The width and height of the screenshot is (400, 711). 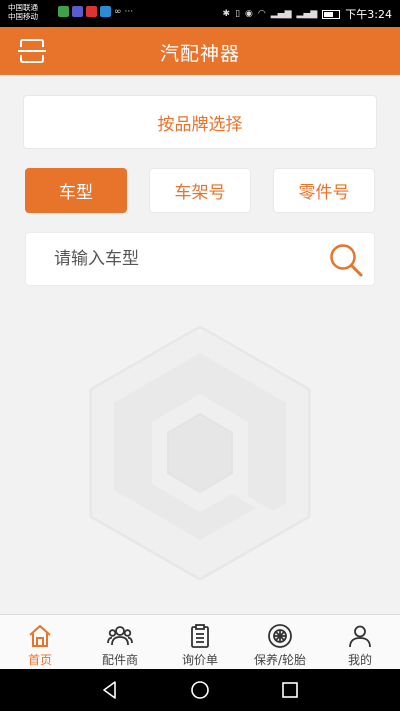 What do you see at coordinates (118, 11) in the screenshot?
I see `voicemail-icon: ∞` at bounding box center [118, 11].